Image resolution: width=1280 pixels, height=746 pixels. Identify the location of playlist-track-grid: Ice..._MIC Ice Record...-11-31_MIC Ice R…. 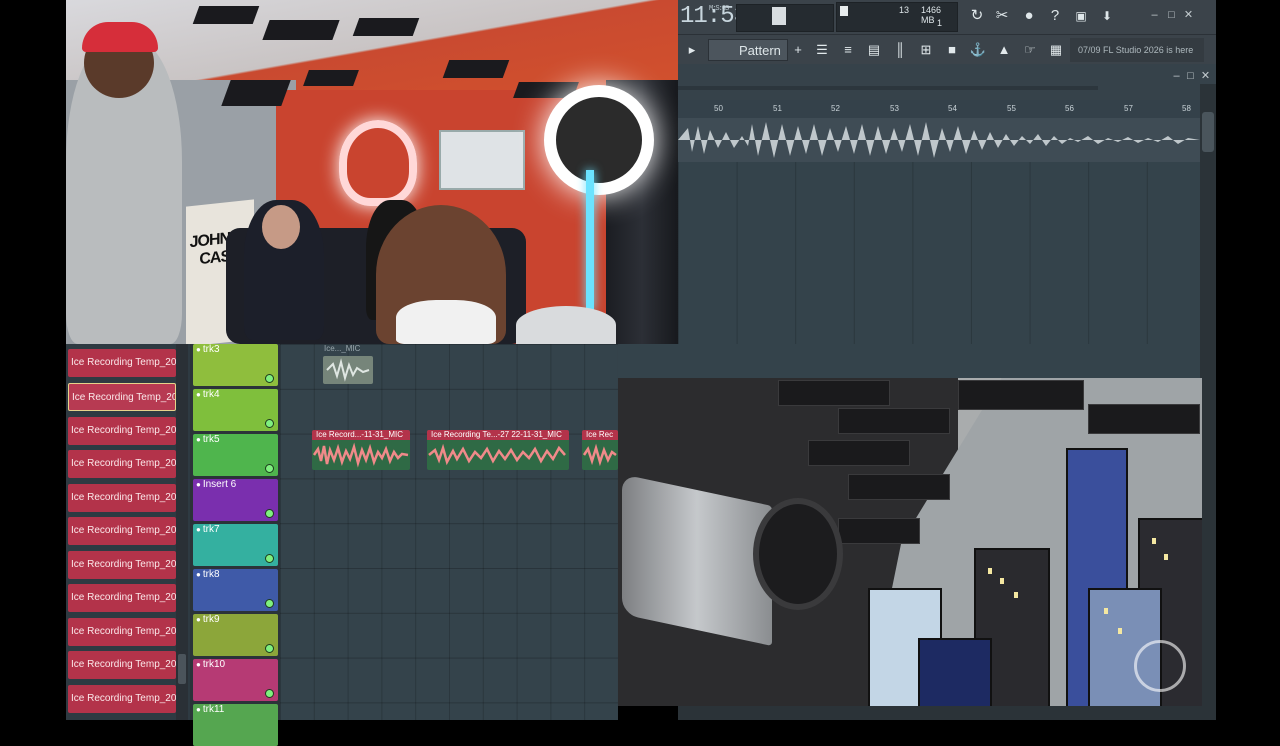
(449, 532).